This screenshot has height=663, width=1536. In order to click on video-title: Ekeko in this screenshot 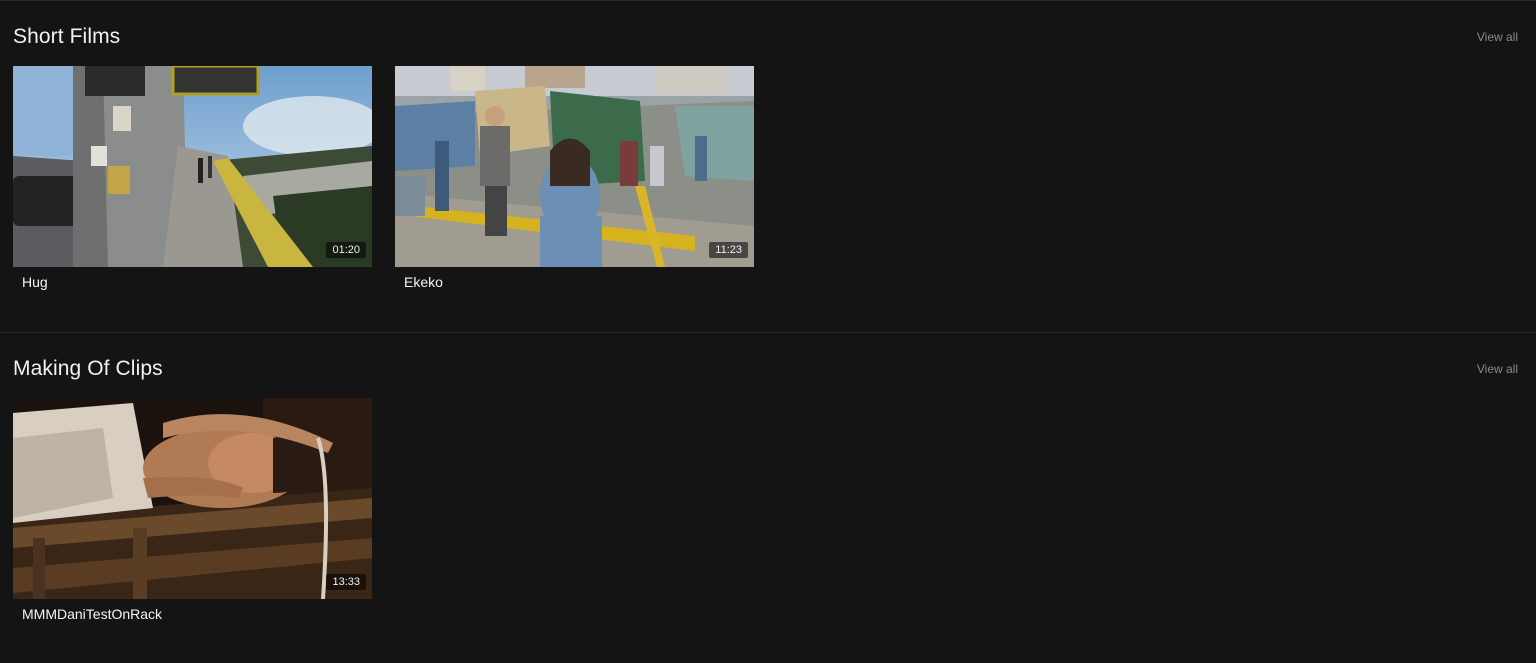, I will do `click(574, 282)`.